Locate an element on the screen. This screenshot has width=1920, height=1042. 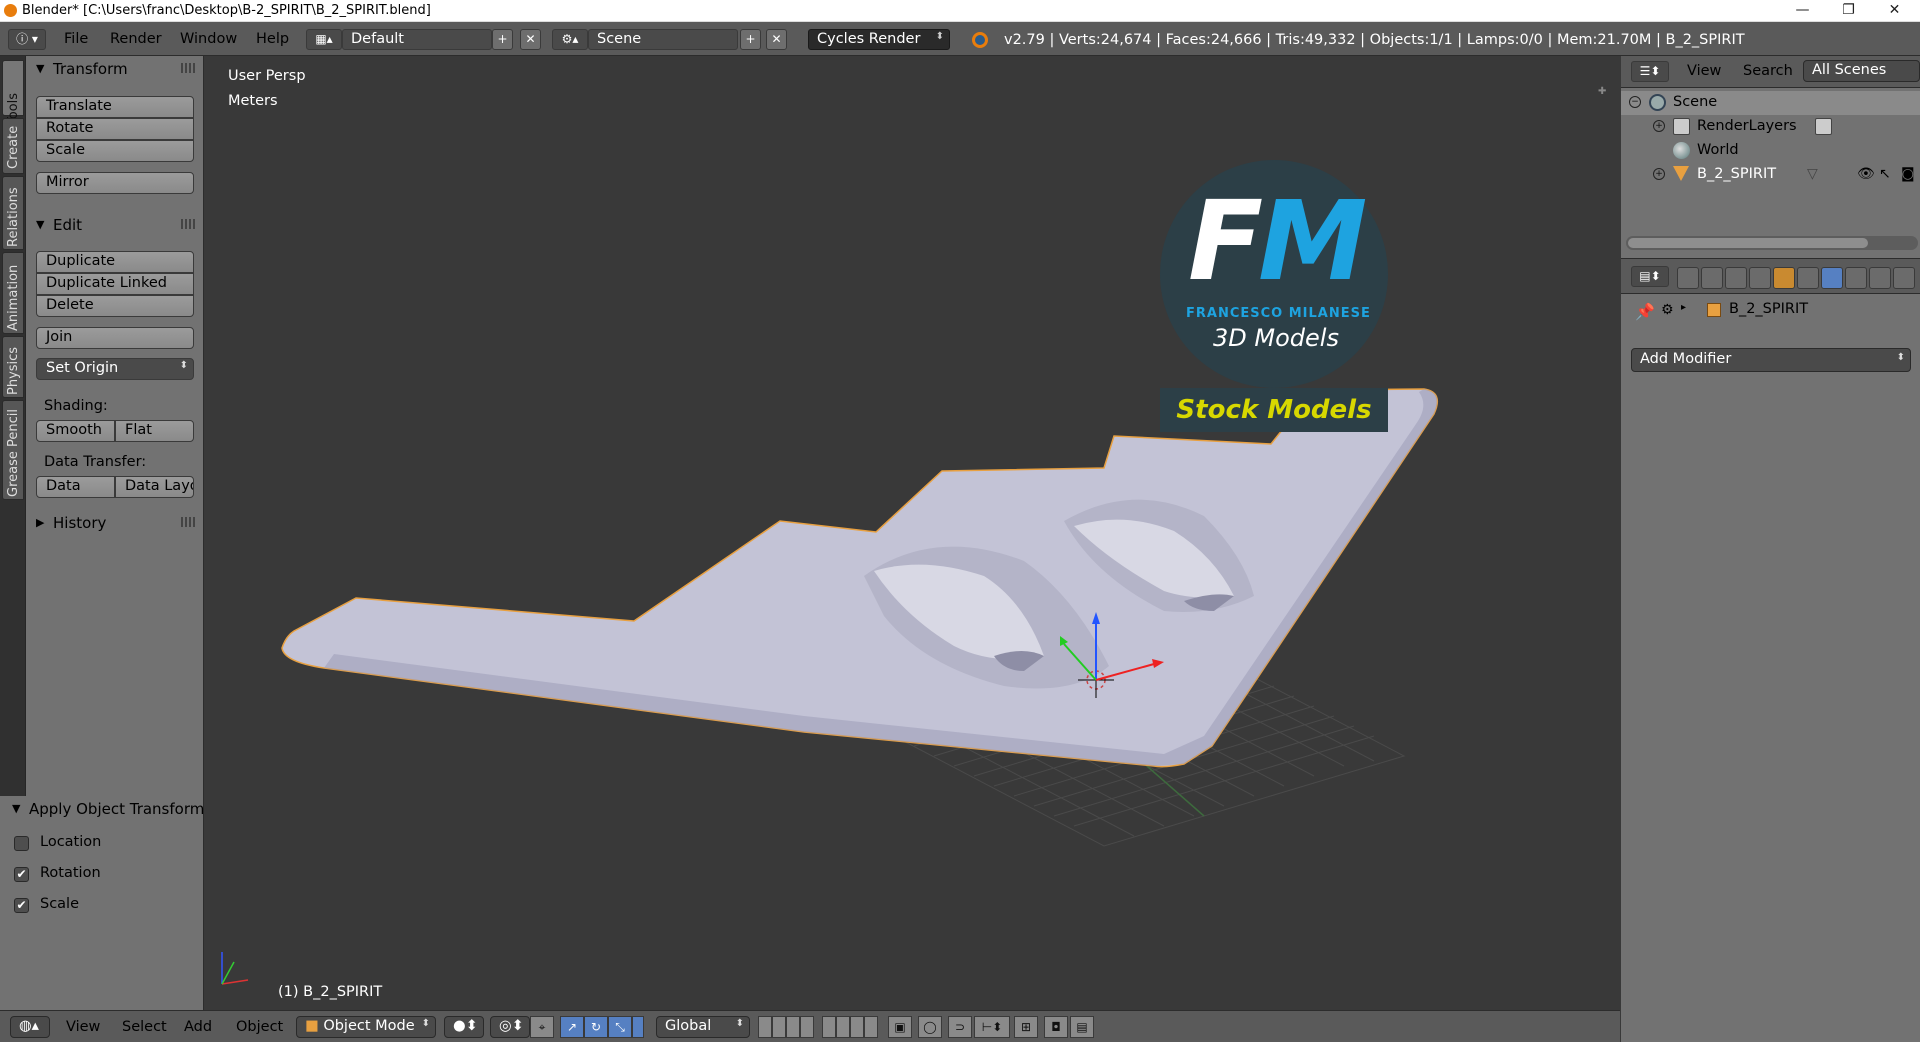
menu-help: Help is located at coordinates (272, 39).